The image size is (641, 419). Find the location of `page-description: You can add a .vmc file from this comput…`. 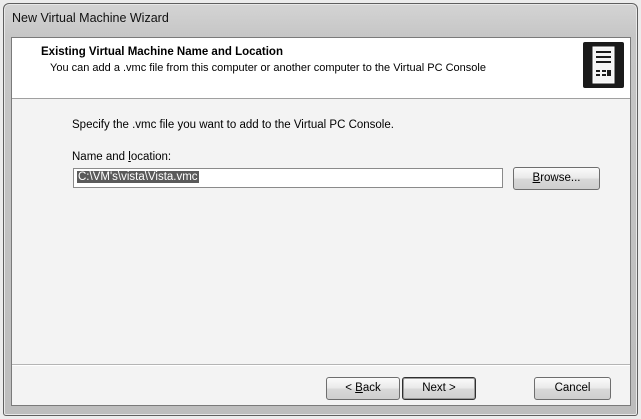

page-description: You can add a .vmc file from this comput… is located at coordinates (268, 68).